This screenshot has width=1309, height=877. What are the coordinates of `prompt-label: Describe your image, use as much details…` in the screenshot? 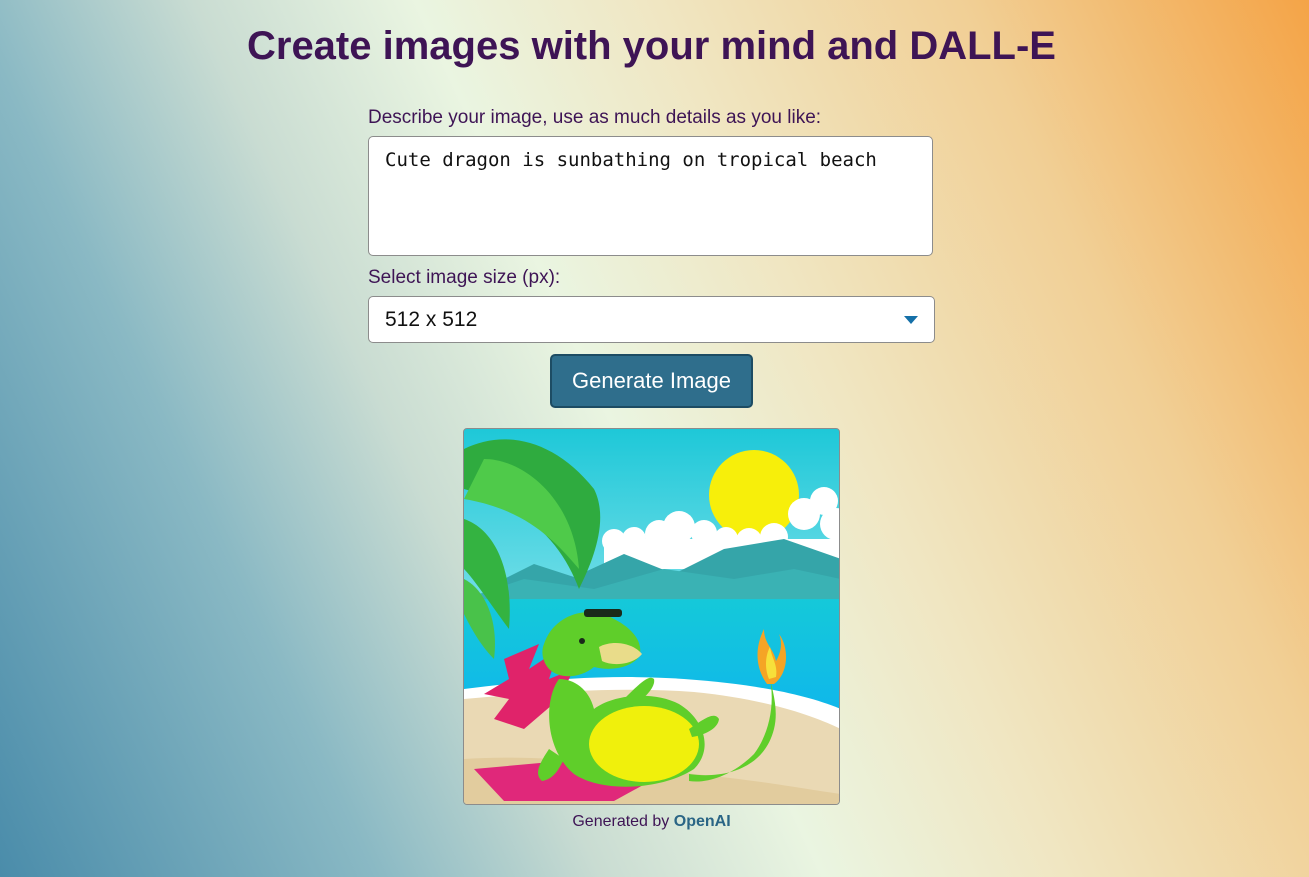 It's located at (595, 117).